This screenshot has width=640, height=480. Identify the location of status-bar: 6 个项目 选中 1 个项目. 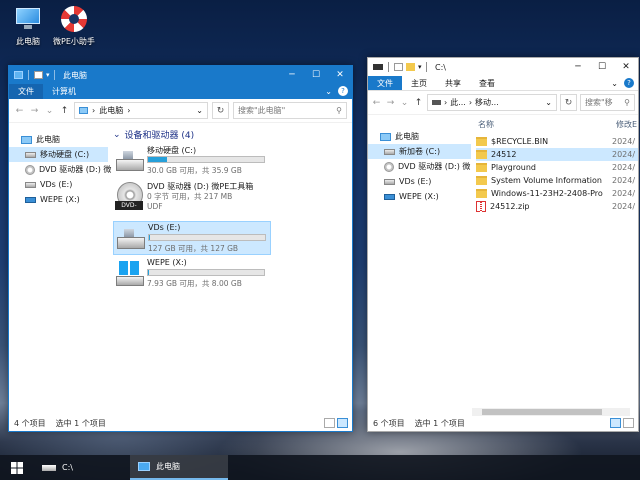
(503, 423).